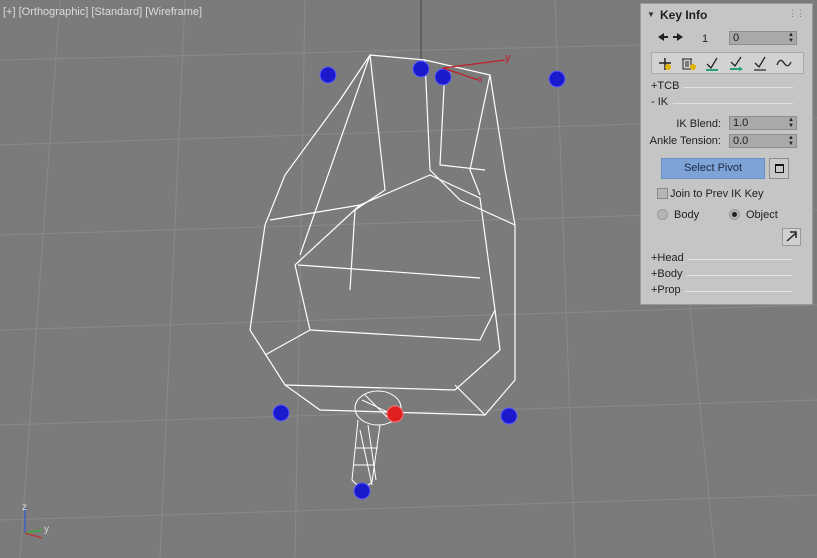  Describe the element at coordinates (480, 79) in the screenshot. I see `gizmo-axis-x-label: x` at that location.